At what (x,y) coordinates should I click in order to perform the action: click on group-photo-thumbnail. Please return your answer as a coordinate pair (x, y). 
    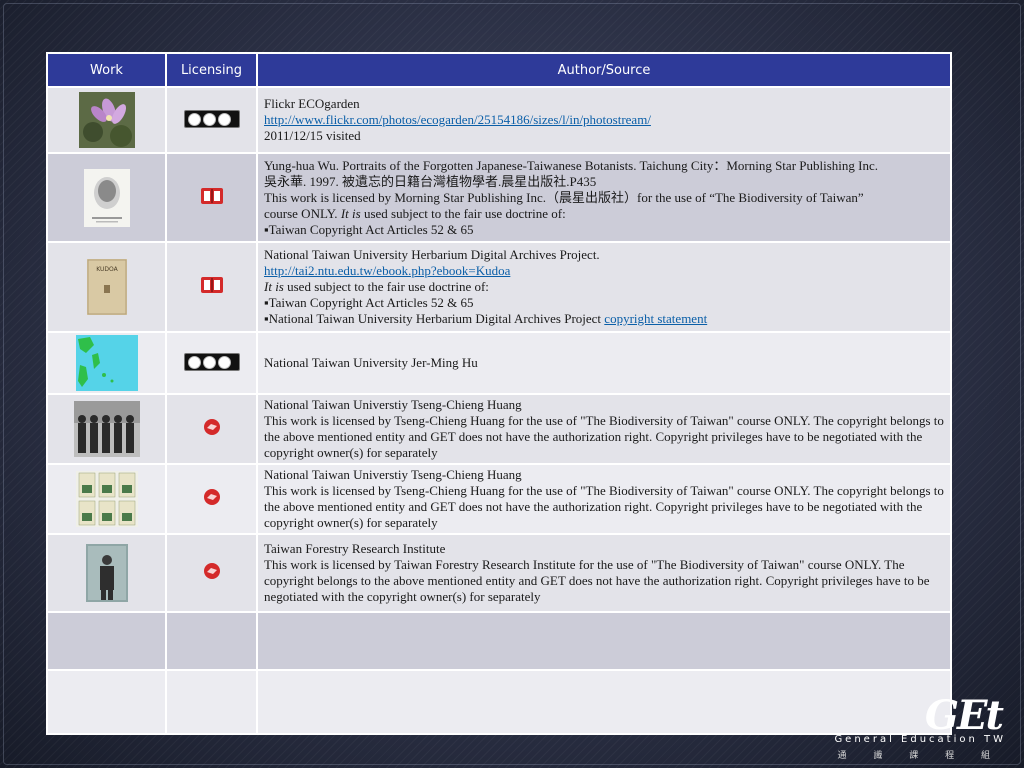
    Looking at the image, I should click on (106, 429).